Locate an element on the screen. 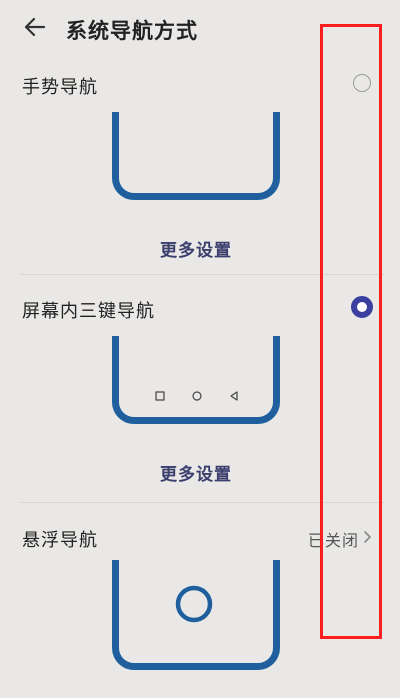  page-title: 系统导航方式 is located at coordinates (132, 31).